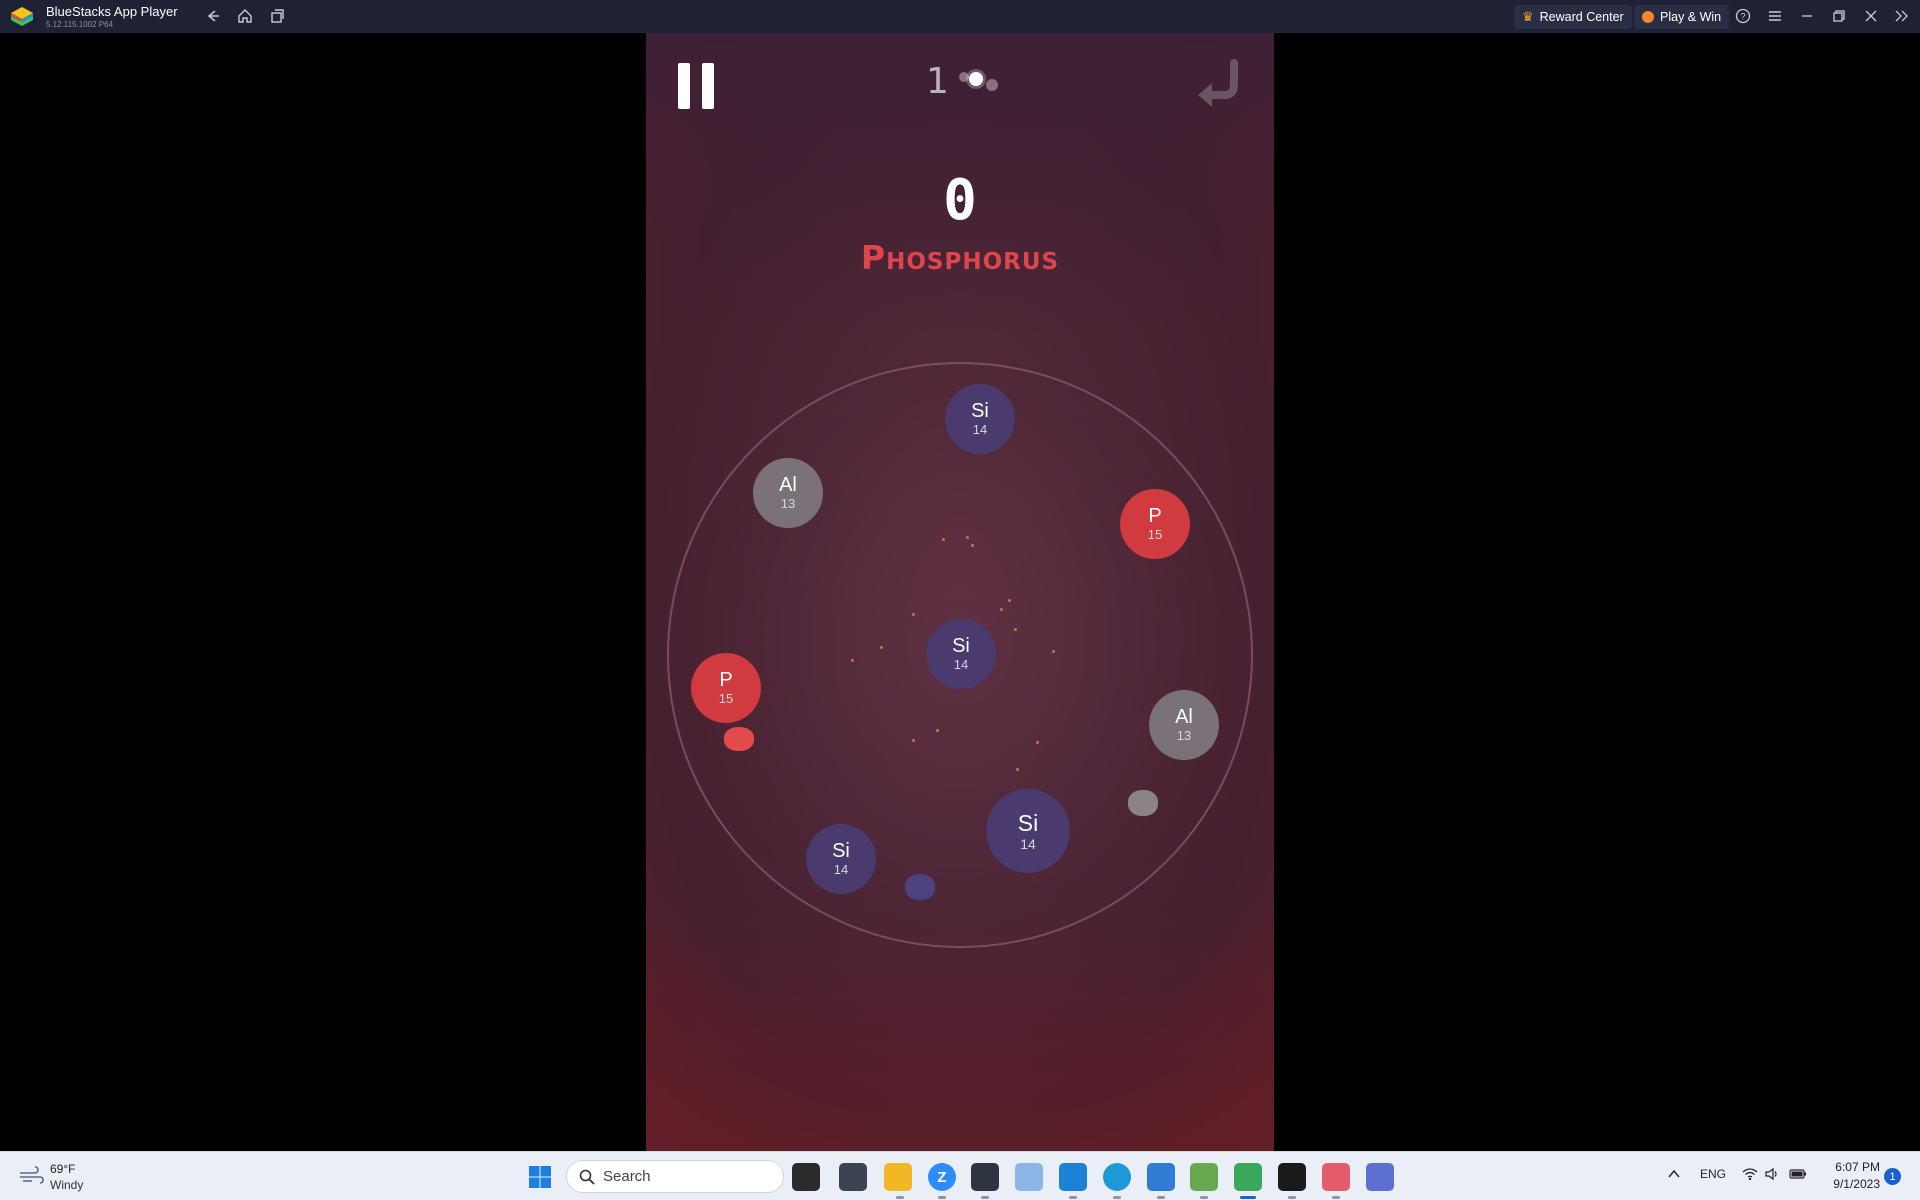 Image resolution: width=1920 pixels, height=1200 pixels. Describe the element at coordinates (1892, 1176) in the screenshot. I see `notification-badge: 1` at that location.